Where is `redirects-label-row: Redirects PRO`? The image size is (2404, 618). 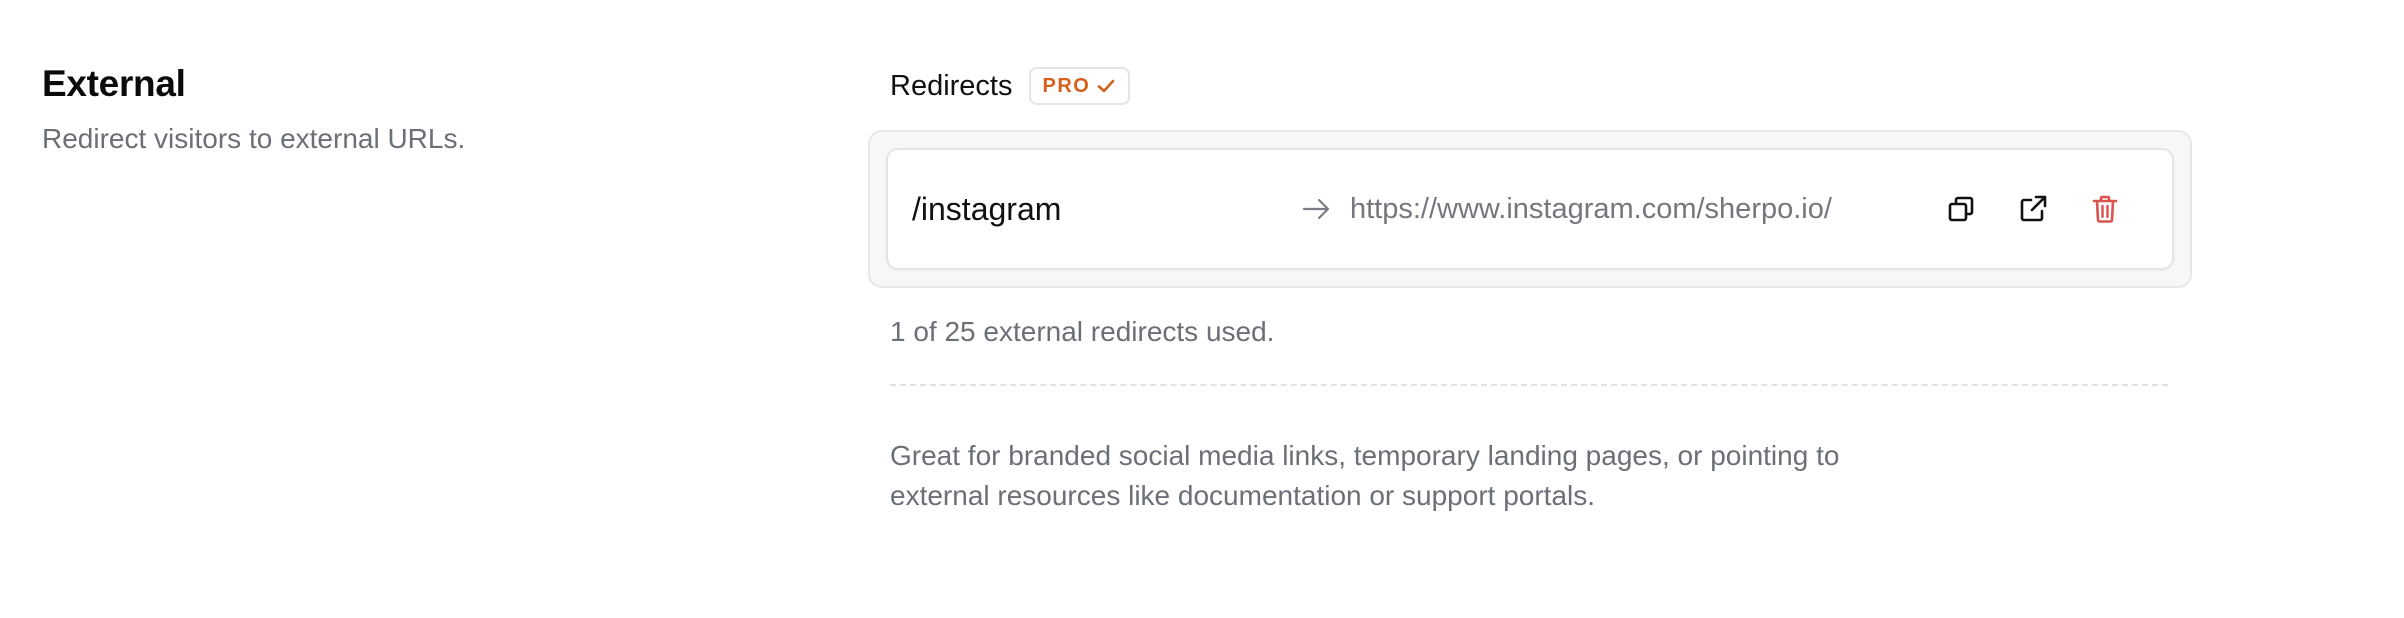
redirects-label-row: Redirects PRO is located at coordinates (1530, 86).